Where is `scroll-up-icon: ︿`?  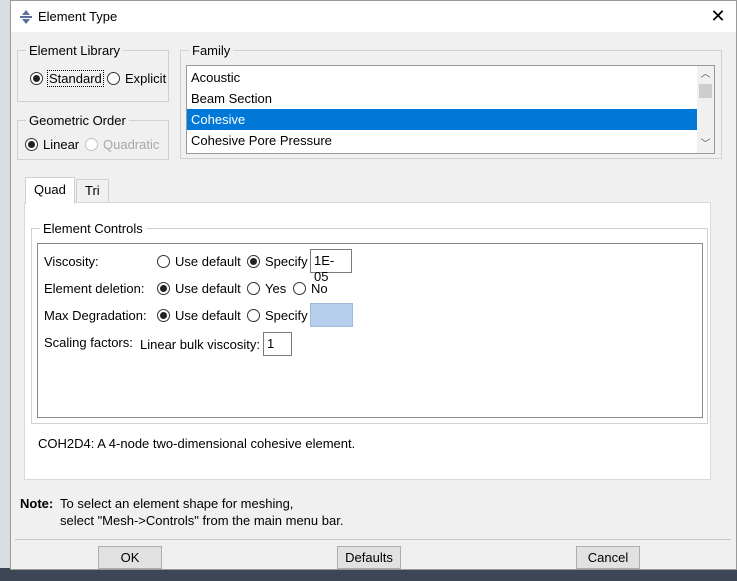
scroll-up-icon: ︿ is located at coordinates (705, 74).